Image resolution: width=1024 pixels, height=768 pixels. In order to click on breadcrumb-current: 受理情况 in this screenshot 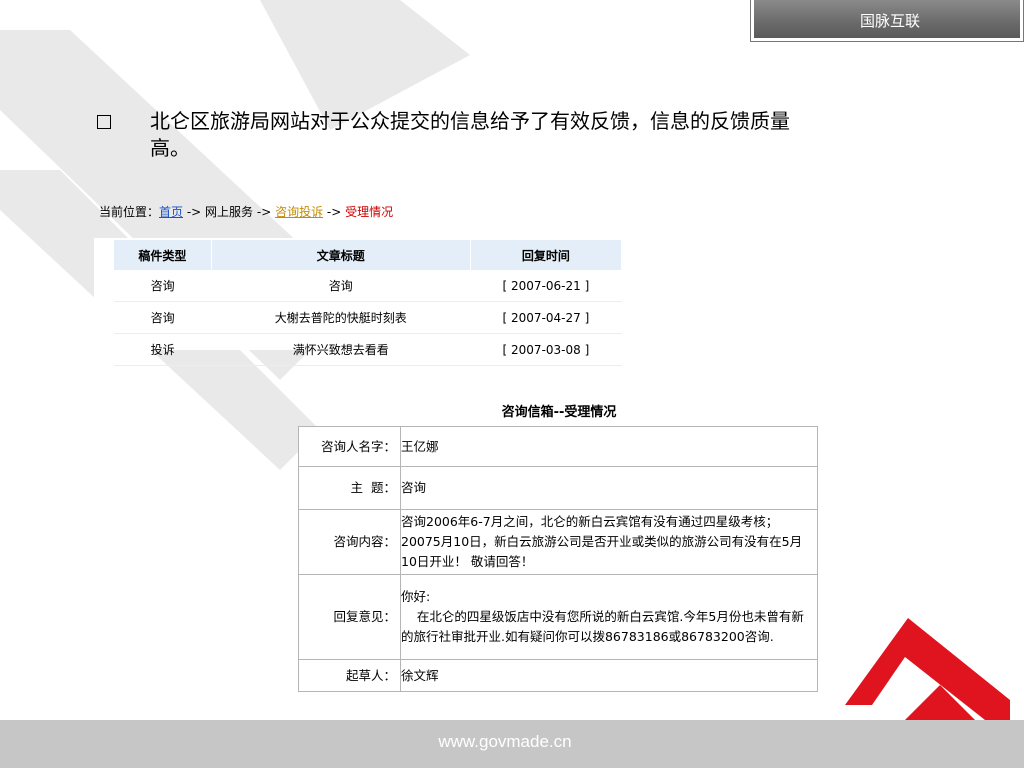, I will do `click(369, 212)`.